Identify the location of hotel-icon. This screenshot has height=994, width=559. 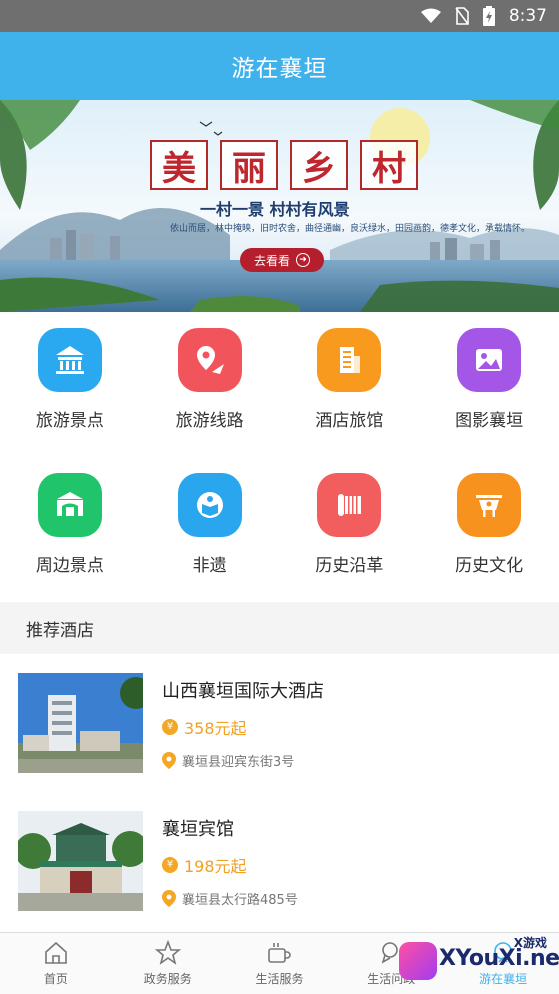
(349, 360).